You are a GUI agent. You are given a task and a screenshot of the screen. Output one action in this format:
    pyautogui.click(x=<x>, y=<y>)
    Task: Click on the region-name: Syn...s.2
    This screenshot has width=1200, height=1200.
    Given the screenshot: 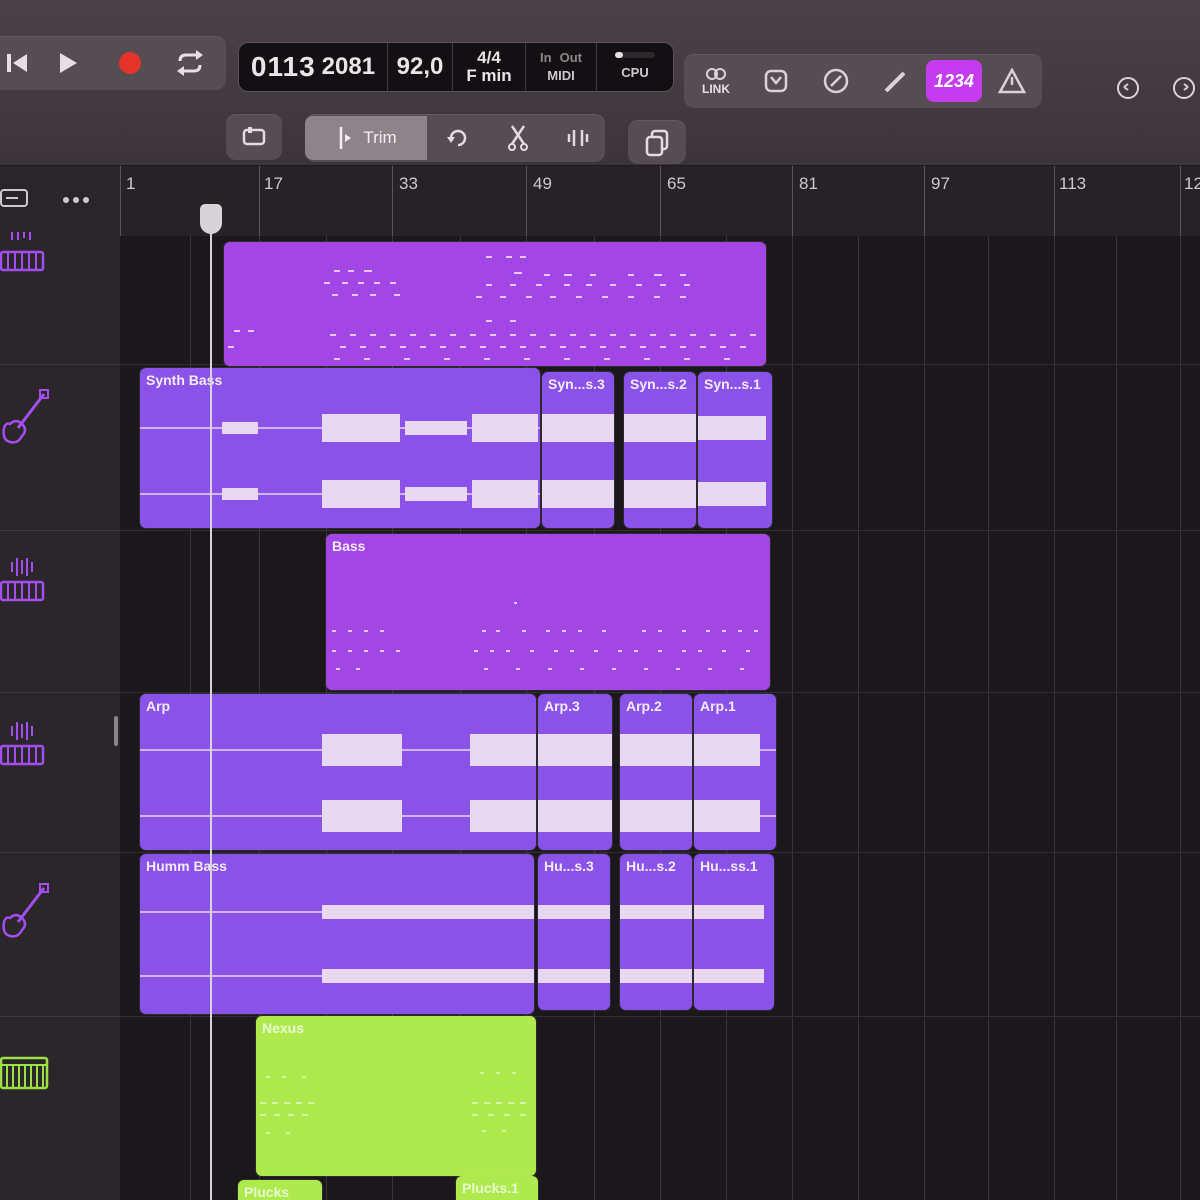 What is the action you would take?
    pyautogui.click(x=658, y=384)
    